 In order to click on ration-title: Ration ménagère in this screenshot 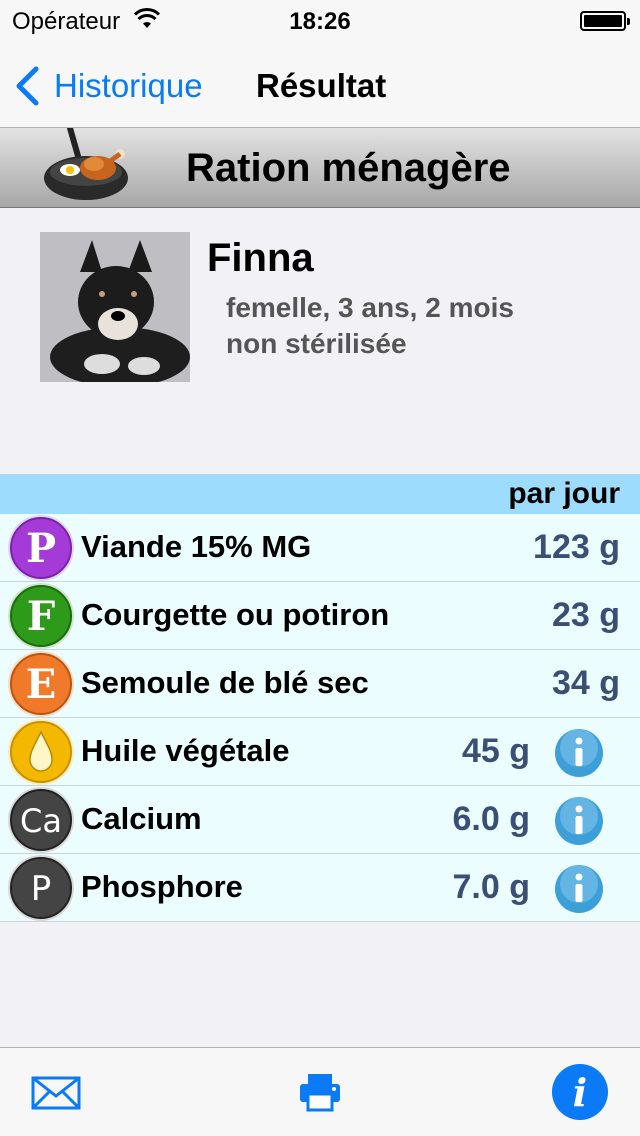, I will do `click(348, 168)`.